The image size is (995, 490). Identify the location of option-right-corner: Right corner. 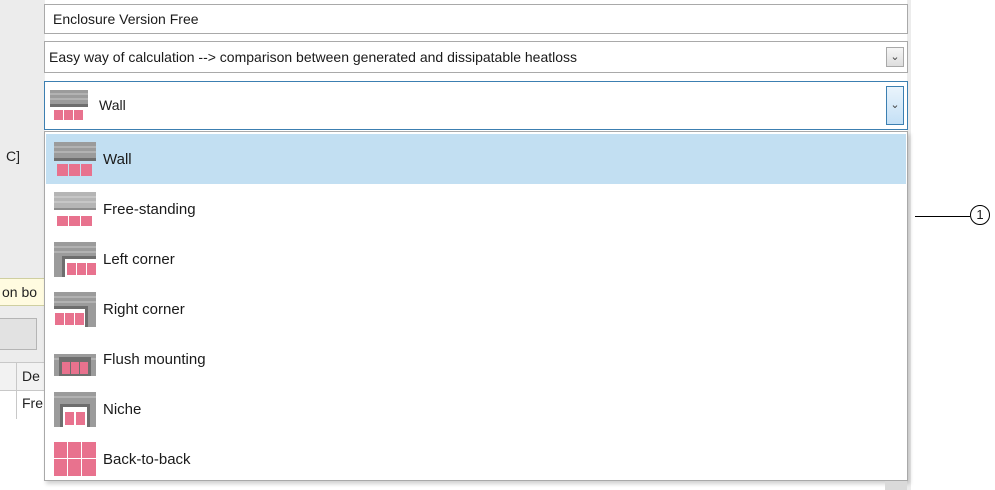
(476, 309).